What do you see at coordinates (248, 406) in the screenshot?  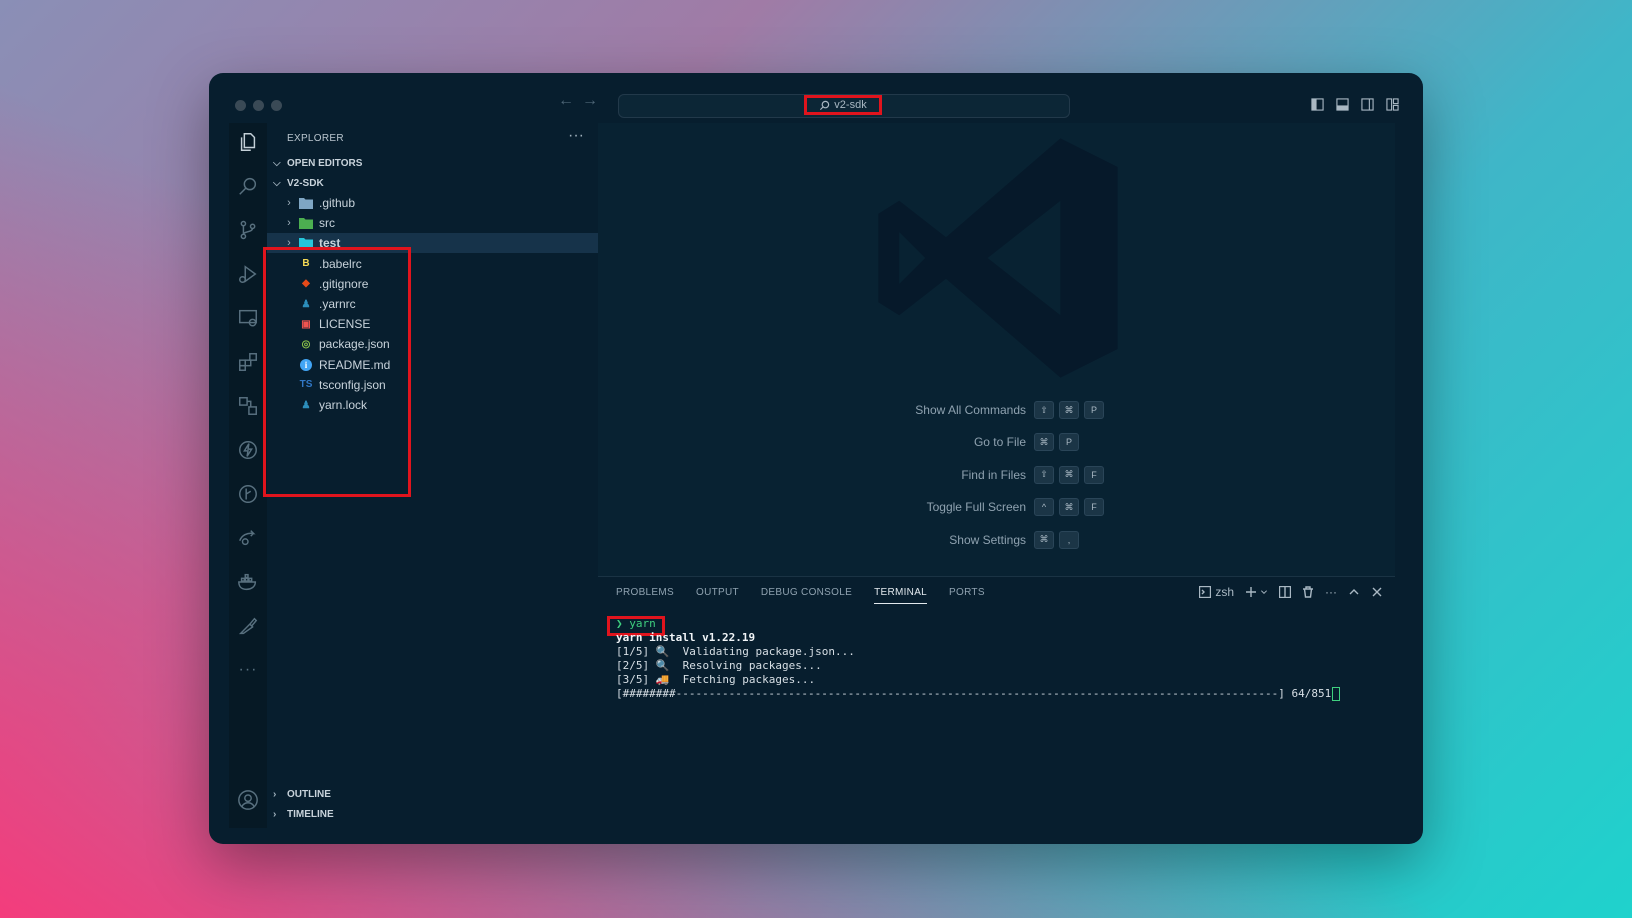 I see `pull-requests-icon` at bounding box center [248, 406].